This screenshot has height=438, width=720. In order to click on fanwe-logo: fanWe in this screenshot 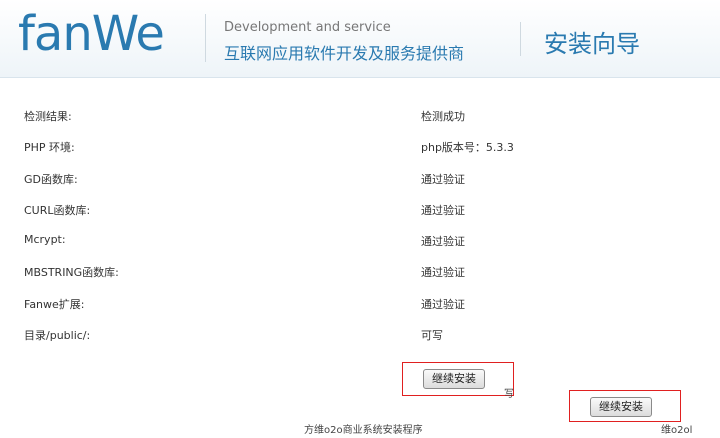, I will do `click(91, 34)`.